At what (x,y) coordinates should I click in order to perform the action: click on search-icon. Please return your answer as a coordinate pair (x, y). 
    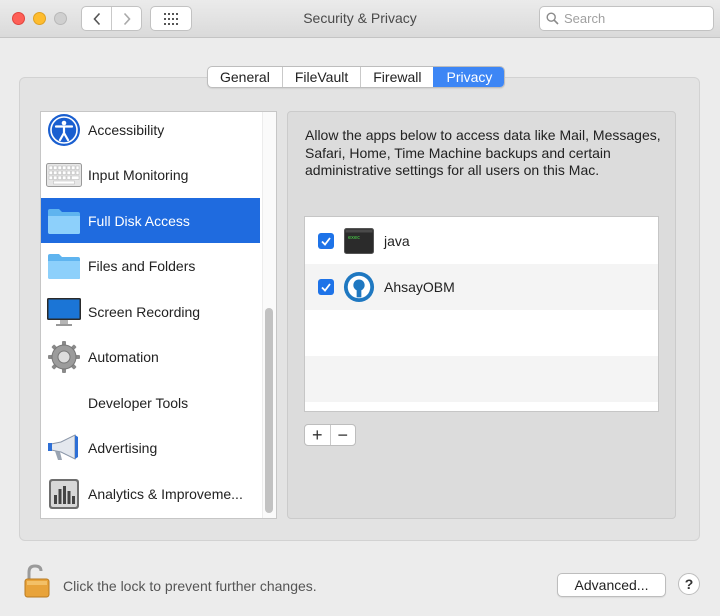
    Looking at the image, I should click on (552, 18).